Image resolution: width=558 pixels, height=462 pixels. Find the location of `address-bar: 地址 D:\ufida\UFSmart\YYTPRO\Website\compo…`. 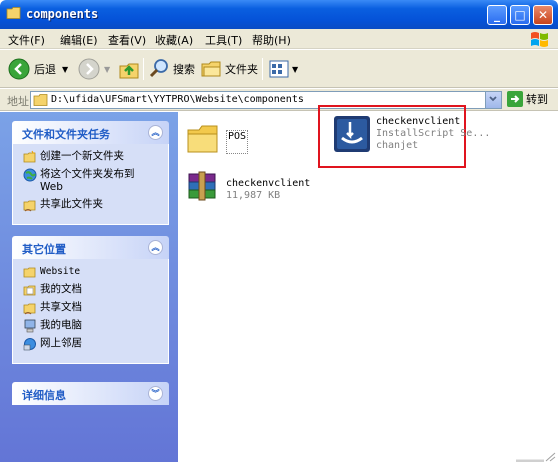

address-bar: 地址 D:\ufida\UFSmart\YYTPRO\Website\compo… is located at coordinates (279, 100).